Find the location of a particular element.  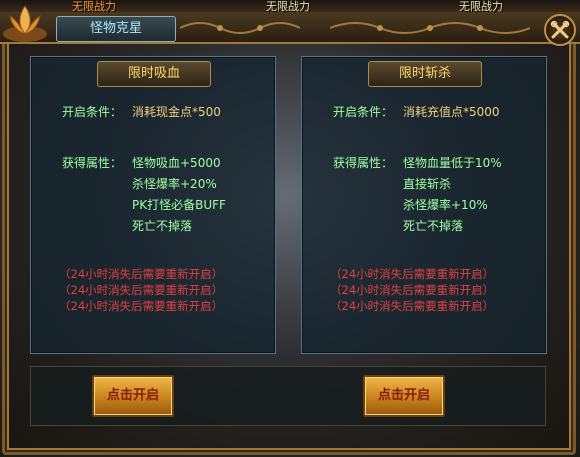

window-title: 怪物克星 is located at coordinates (116, 29).